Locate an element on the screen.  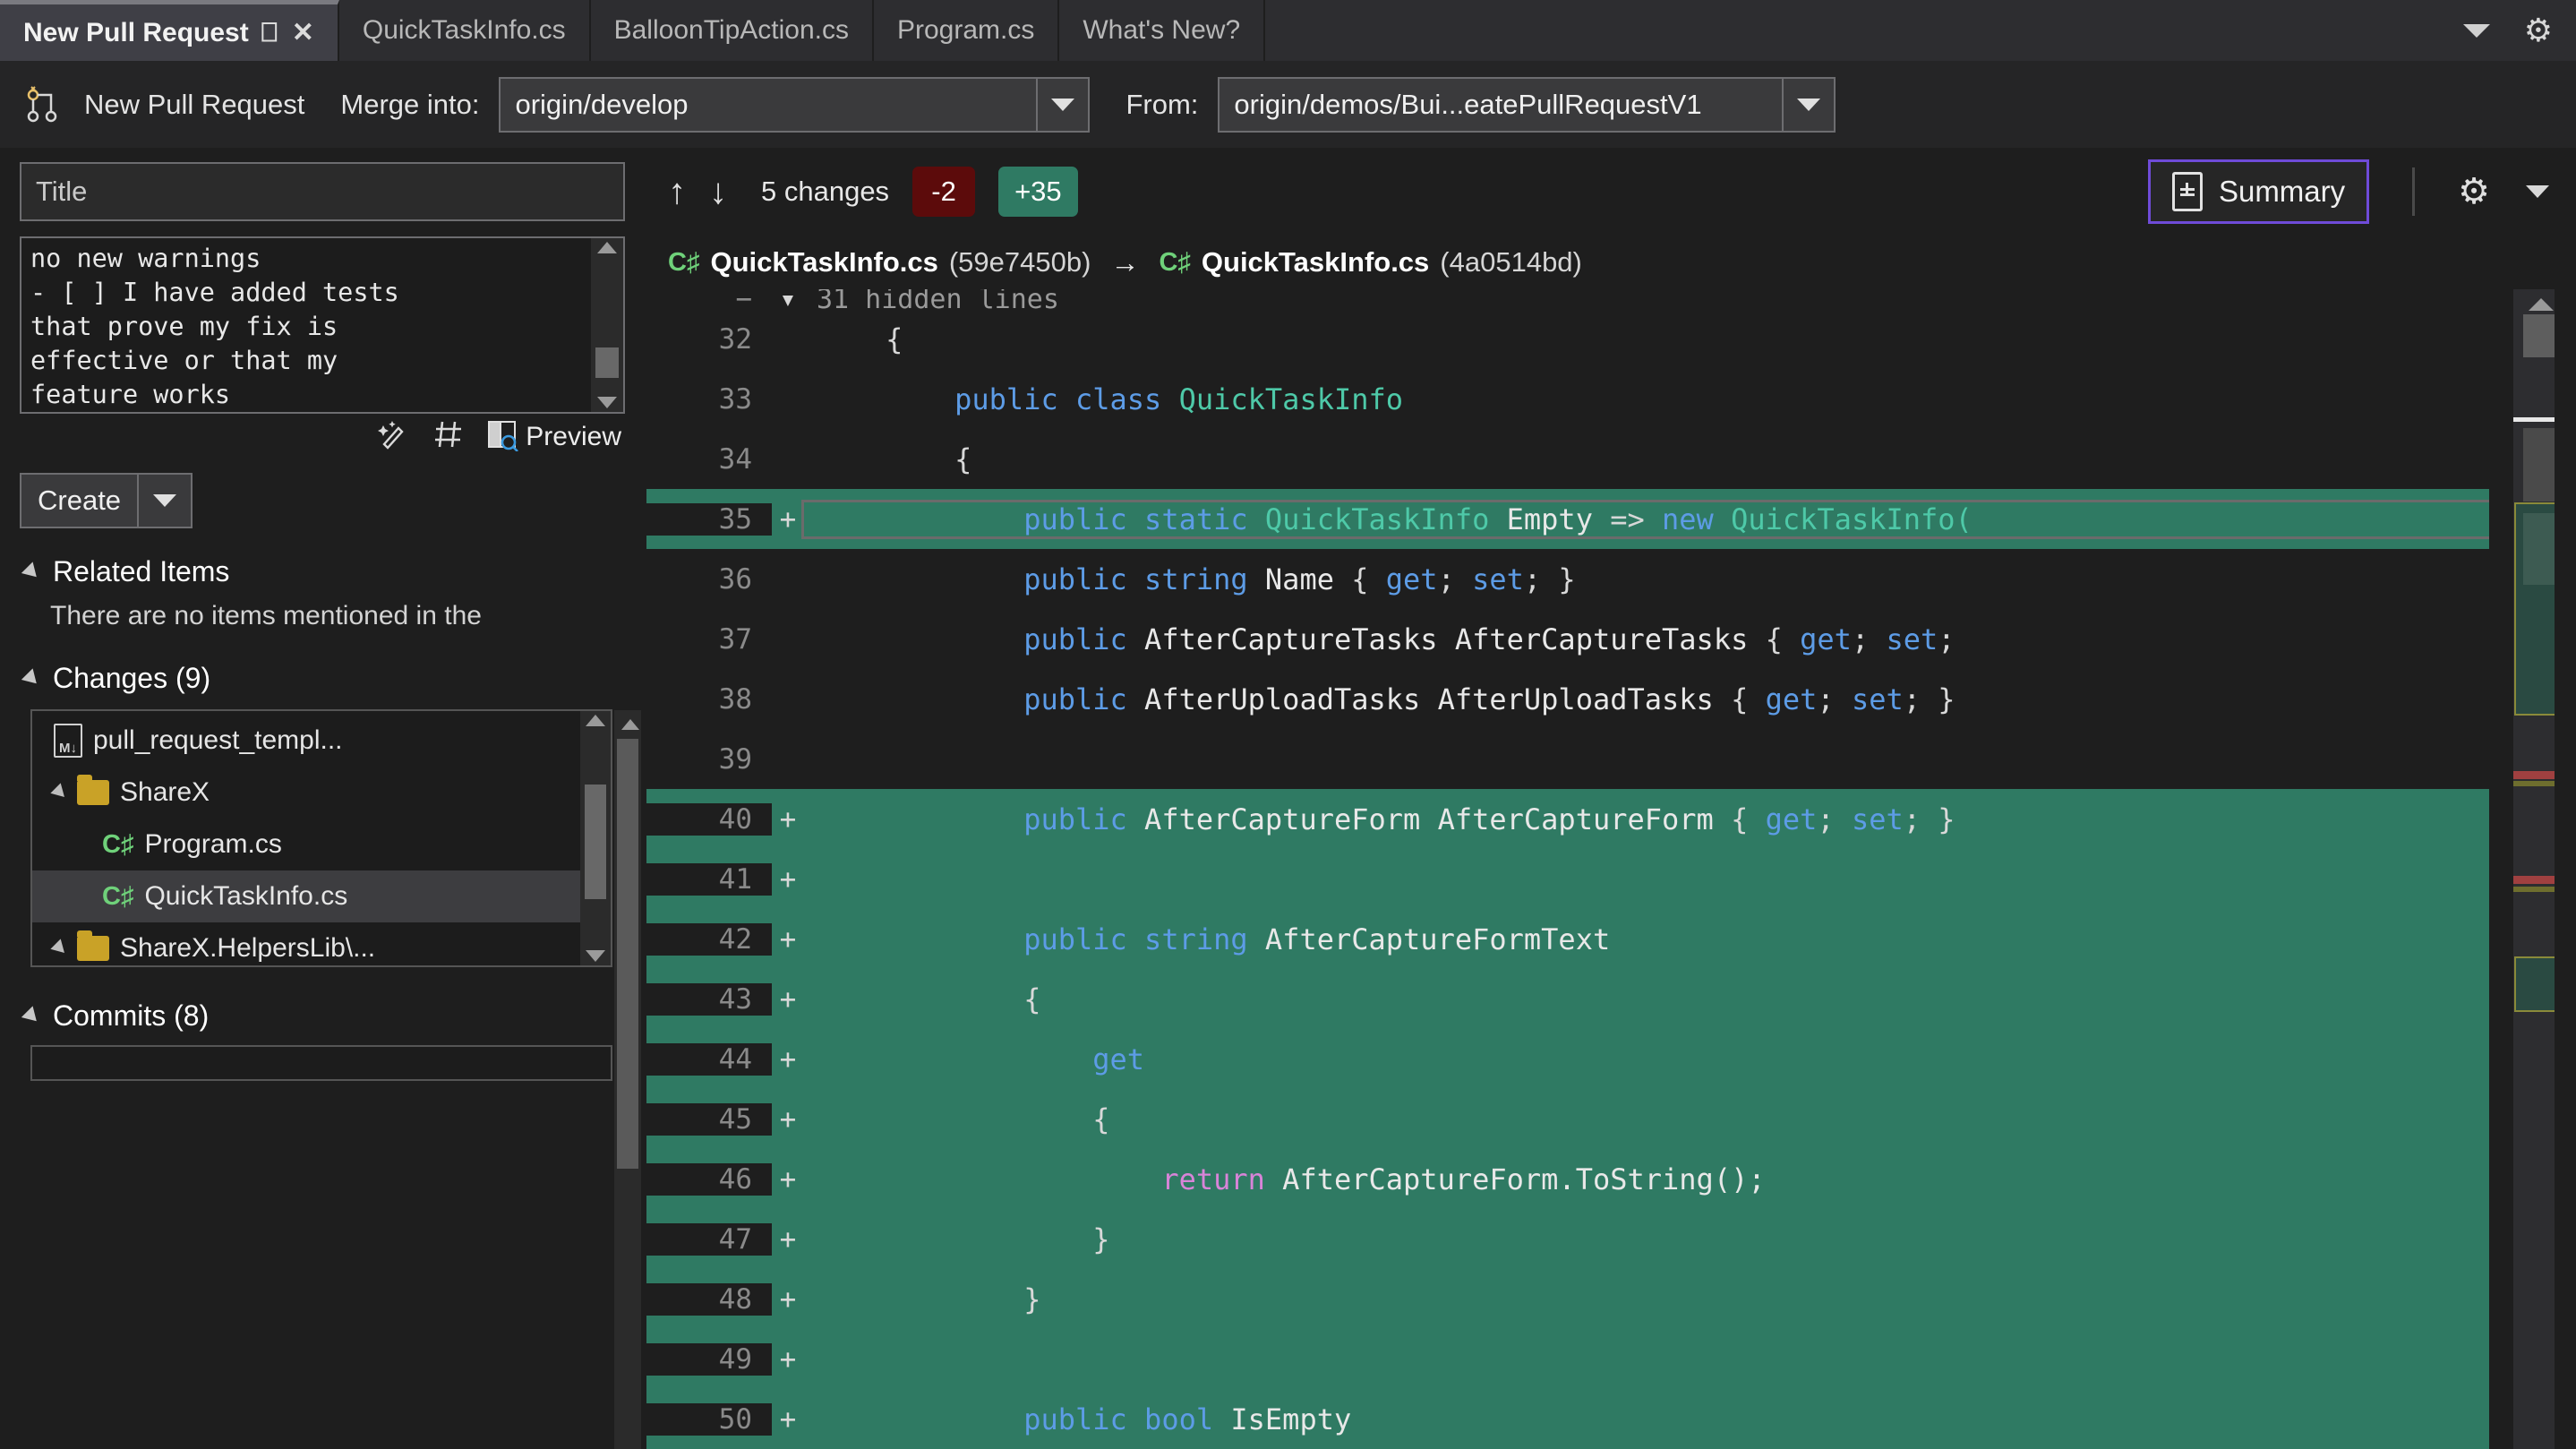
summary-label: Summary is located at coordinates (2282, 191).